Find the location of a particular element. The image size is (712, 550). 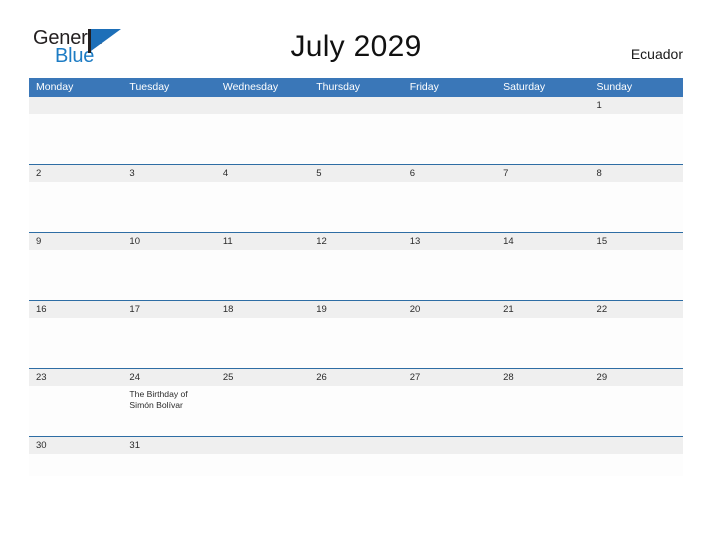

day-number: 27 is located at coordinates (449, 377).